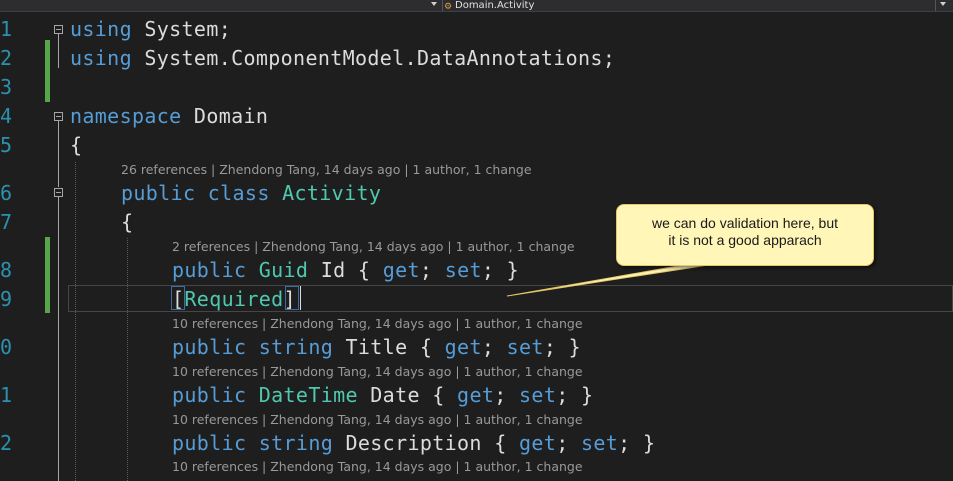  What do you see at coordinates (744, 223) in the screenshot?
I see `callout-text-line-1: we can do validation here, but` at bounding box center [744, 223].